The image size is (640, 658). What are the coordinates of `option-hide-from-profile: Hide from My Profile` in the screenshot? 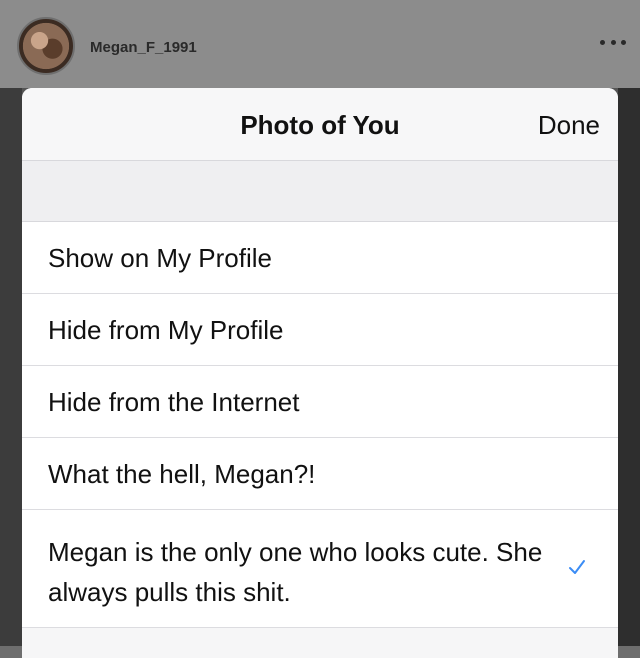 It's located at (320, 330).